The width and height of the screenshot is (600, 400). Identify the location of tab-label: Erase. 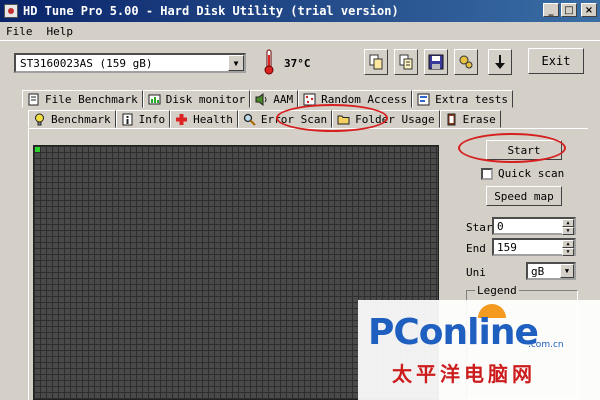
(479, 119).